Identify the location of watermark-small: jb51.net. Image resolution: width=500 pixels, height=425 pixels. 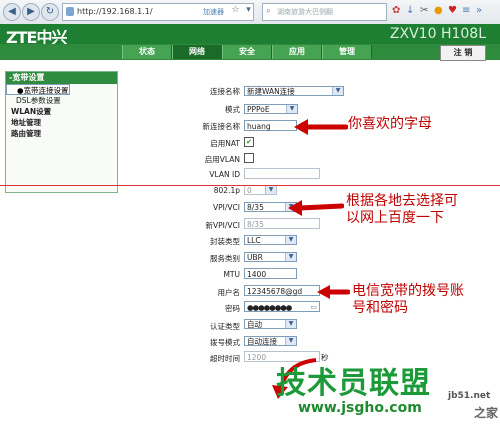
(469, 396).